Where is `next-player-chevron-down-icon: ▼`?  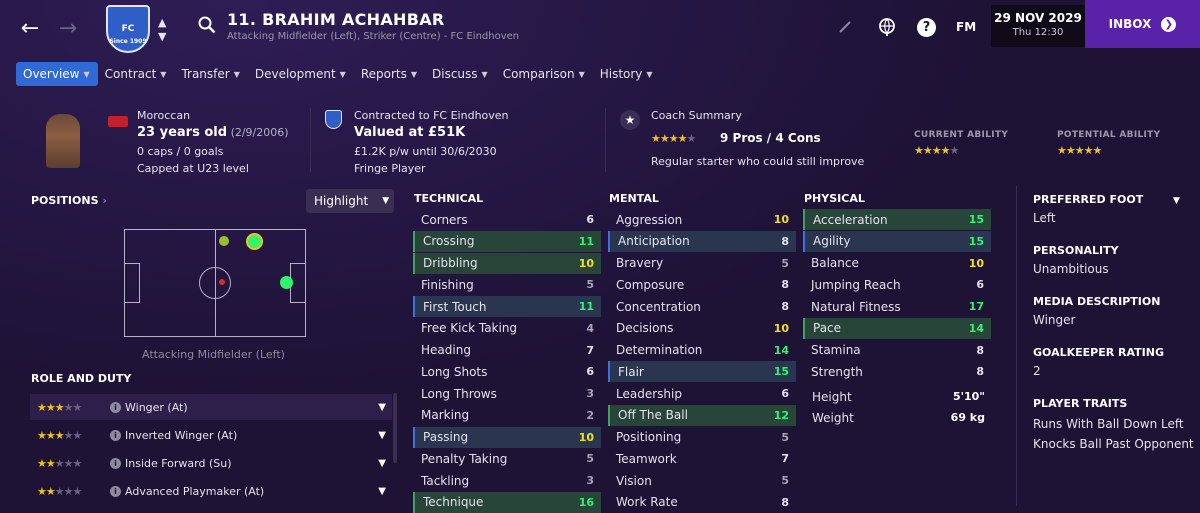 next-player-chevron-down-icon: ▼ is located at coordinates (162, 36).